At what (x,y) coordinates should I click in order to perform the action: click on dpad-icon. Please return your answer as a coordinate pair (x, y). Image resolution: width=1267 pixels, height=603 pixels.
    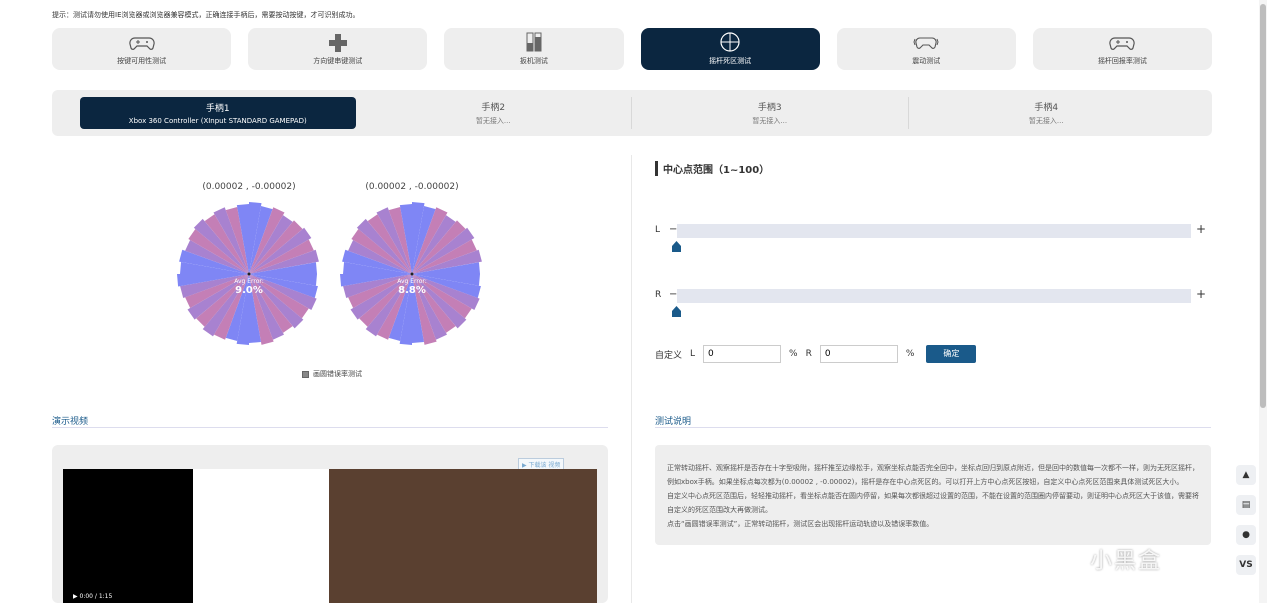
    Looking at the image, I should click on (338, 42).